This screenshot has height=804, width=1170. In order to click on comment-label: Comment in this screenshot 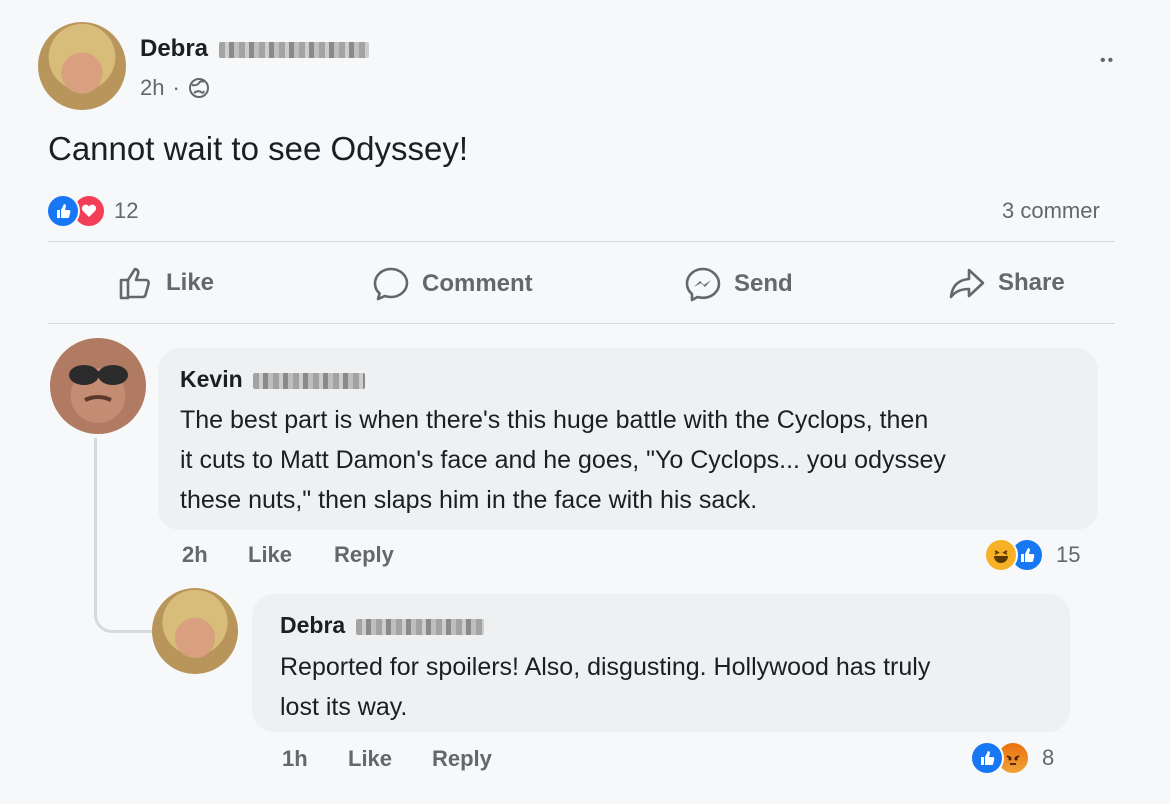, I will do `click(477, 283)`.